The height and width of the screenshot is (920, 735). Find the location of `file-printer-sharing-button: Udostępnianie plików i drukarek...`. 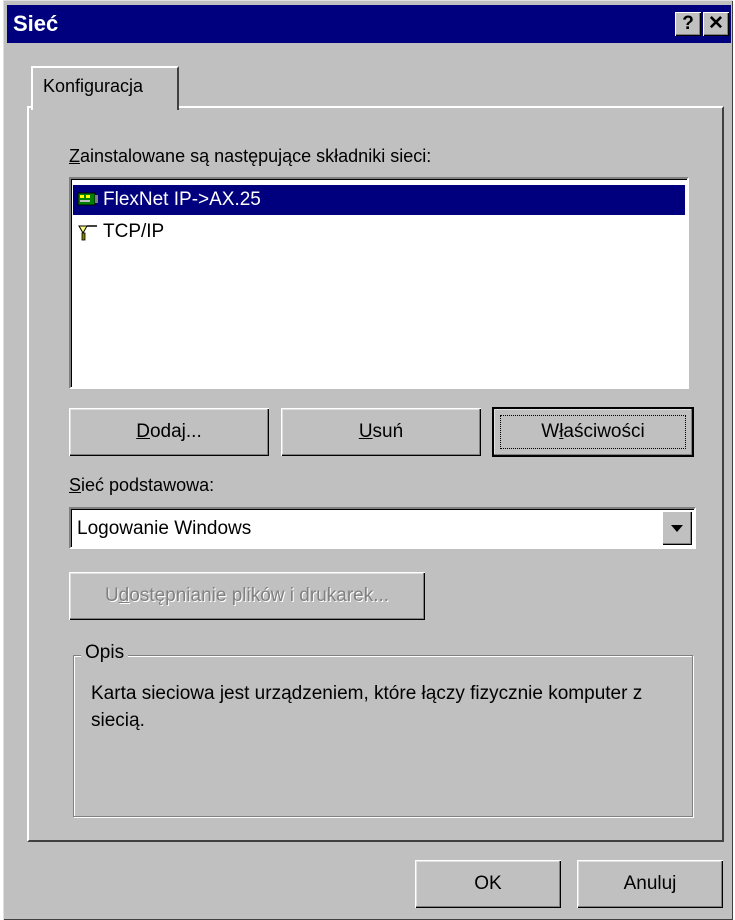

file-printer-sharing-button: Udostępnianie plików i drukarek... is located at coordinates (247, 596).